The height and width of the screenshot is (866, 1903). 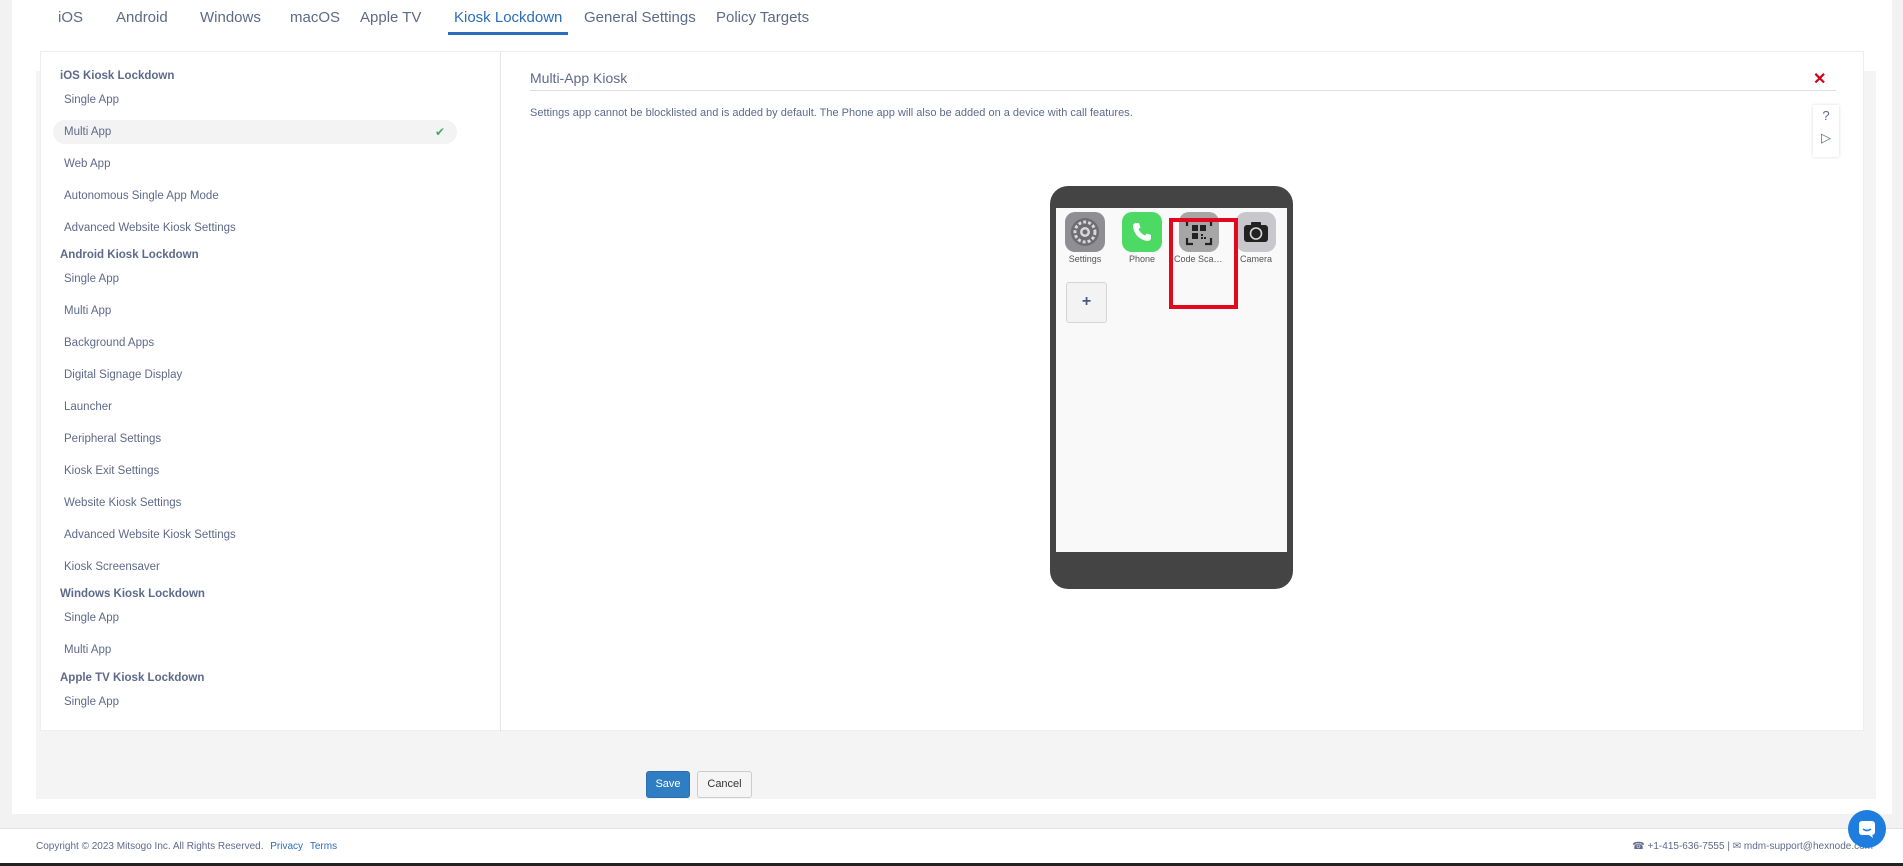 What do you see at coordinates (255, 228) in the screenshot?
I see `sidebar-item-ios-advanced-website-kiosk: Advanced Website Kiosk Settings` at bounding box center [255, 228].